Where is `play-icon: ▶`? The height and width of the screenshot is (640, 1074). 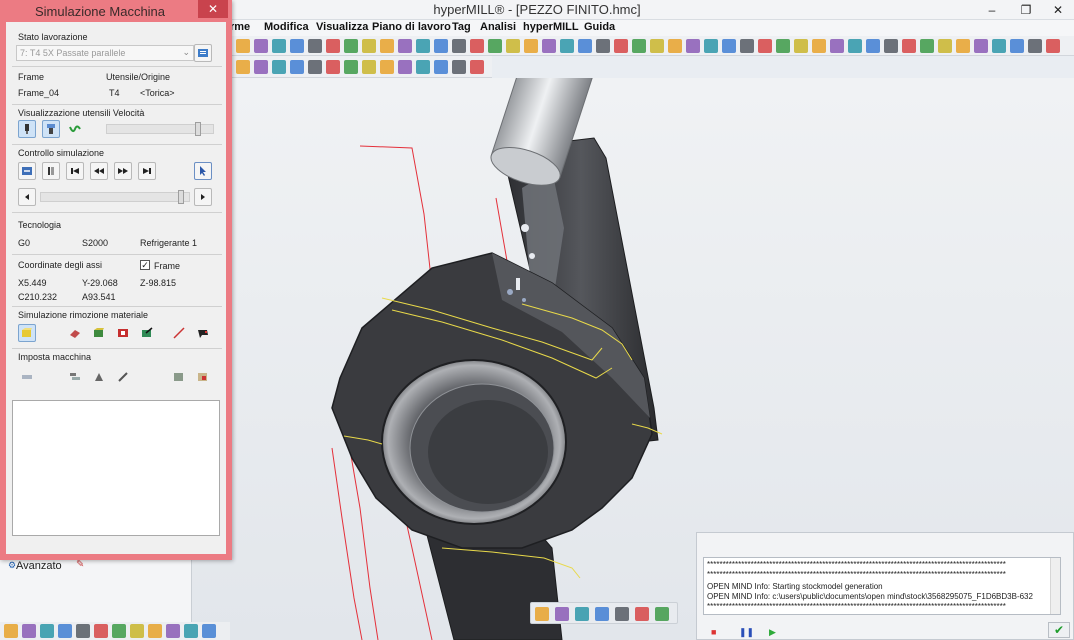 play-icon: ▶ is located at coordinates (772, 632).